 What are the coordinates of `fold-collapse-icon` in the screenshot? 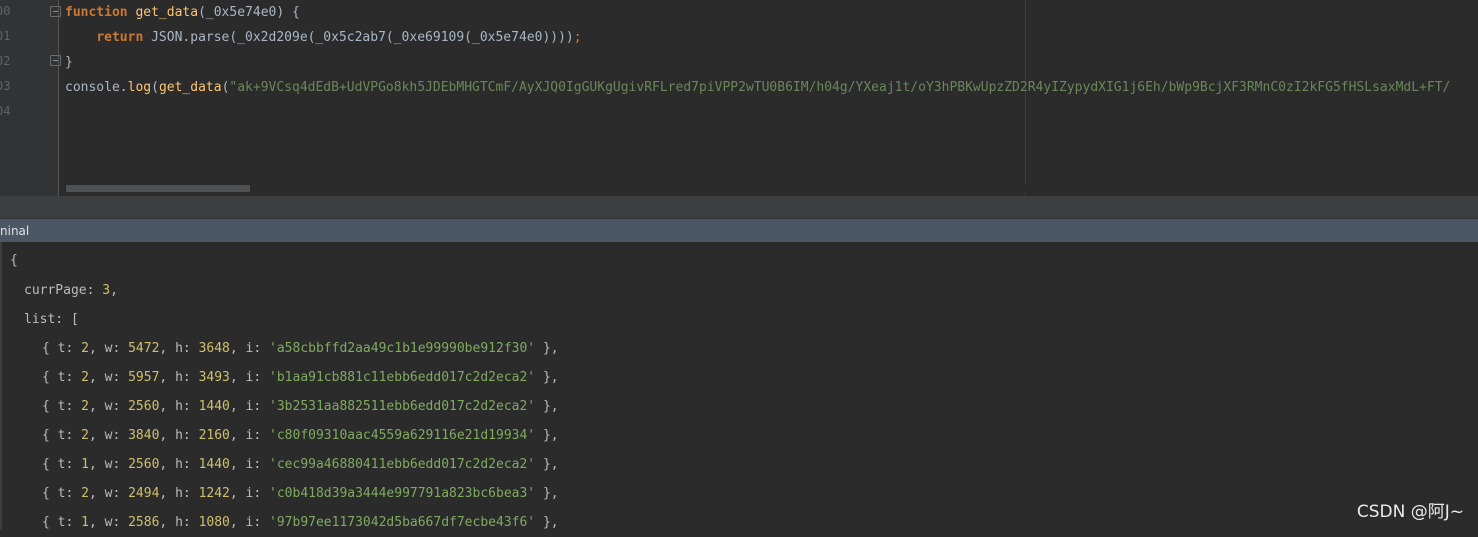 It's located at (55, 11).